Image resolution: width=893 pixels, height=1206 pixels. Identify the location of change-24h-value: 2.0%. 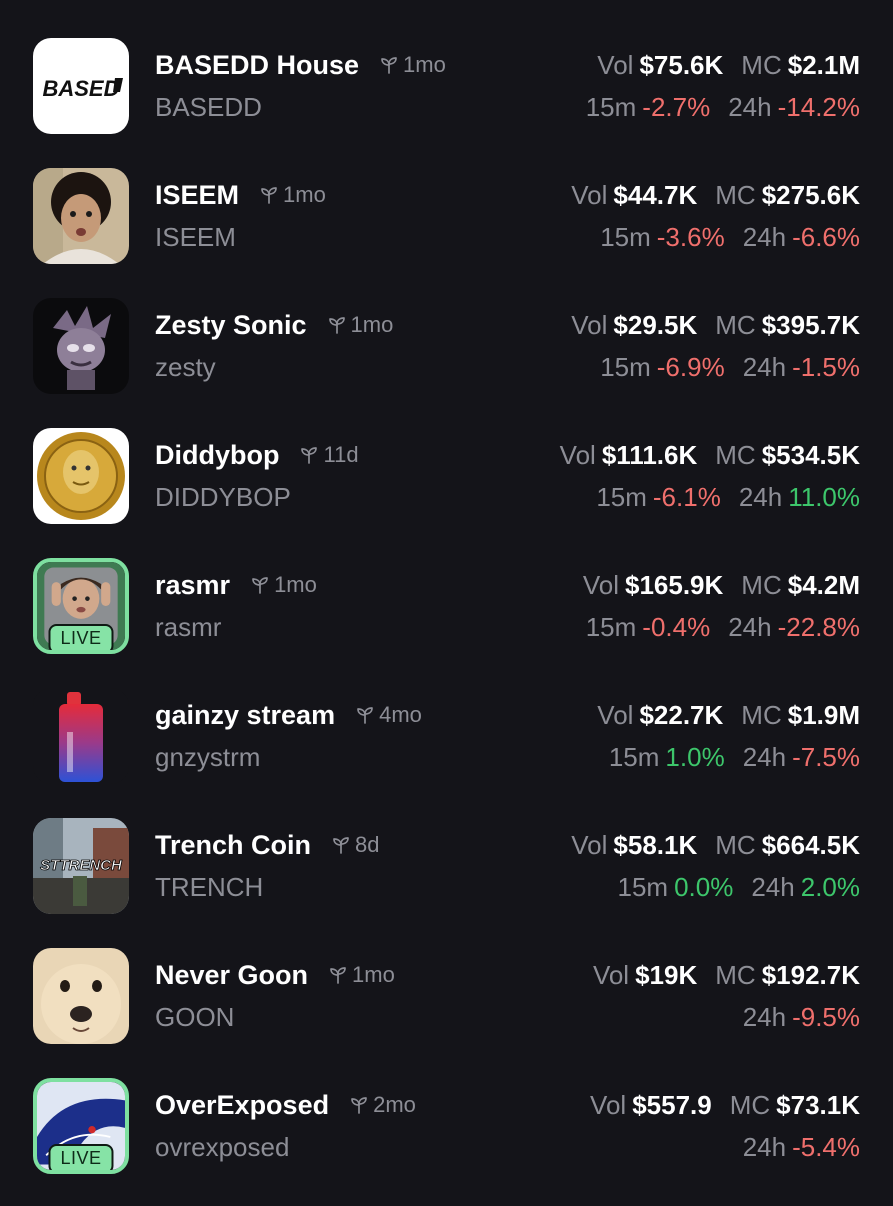
(830, 887).